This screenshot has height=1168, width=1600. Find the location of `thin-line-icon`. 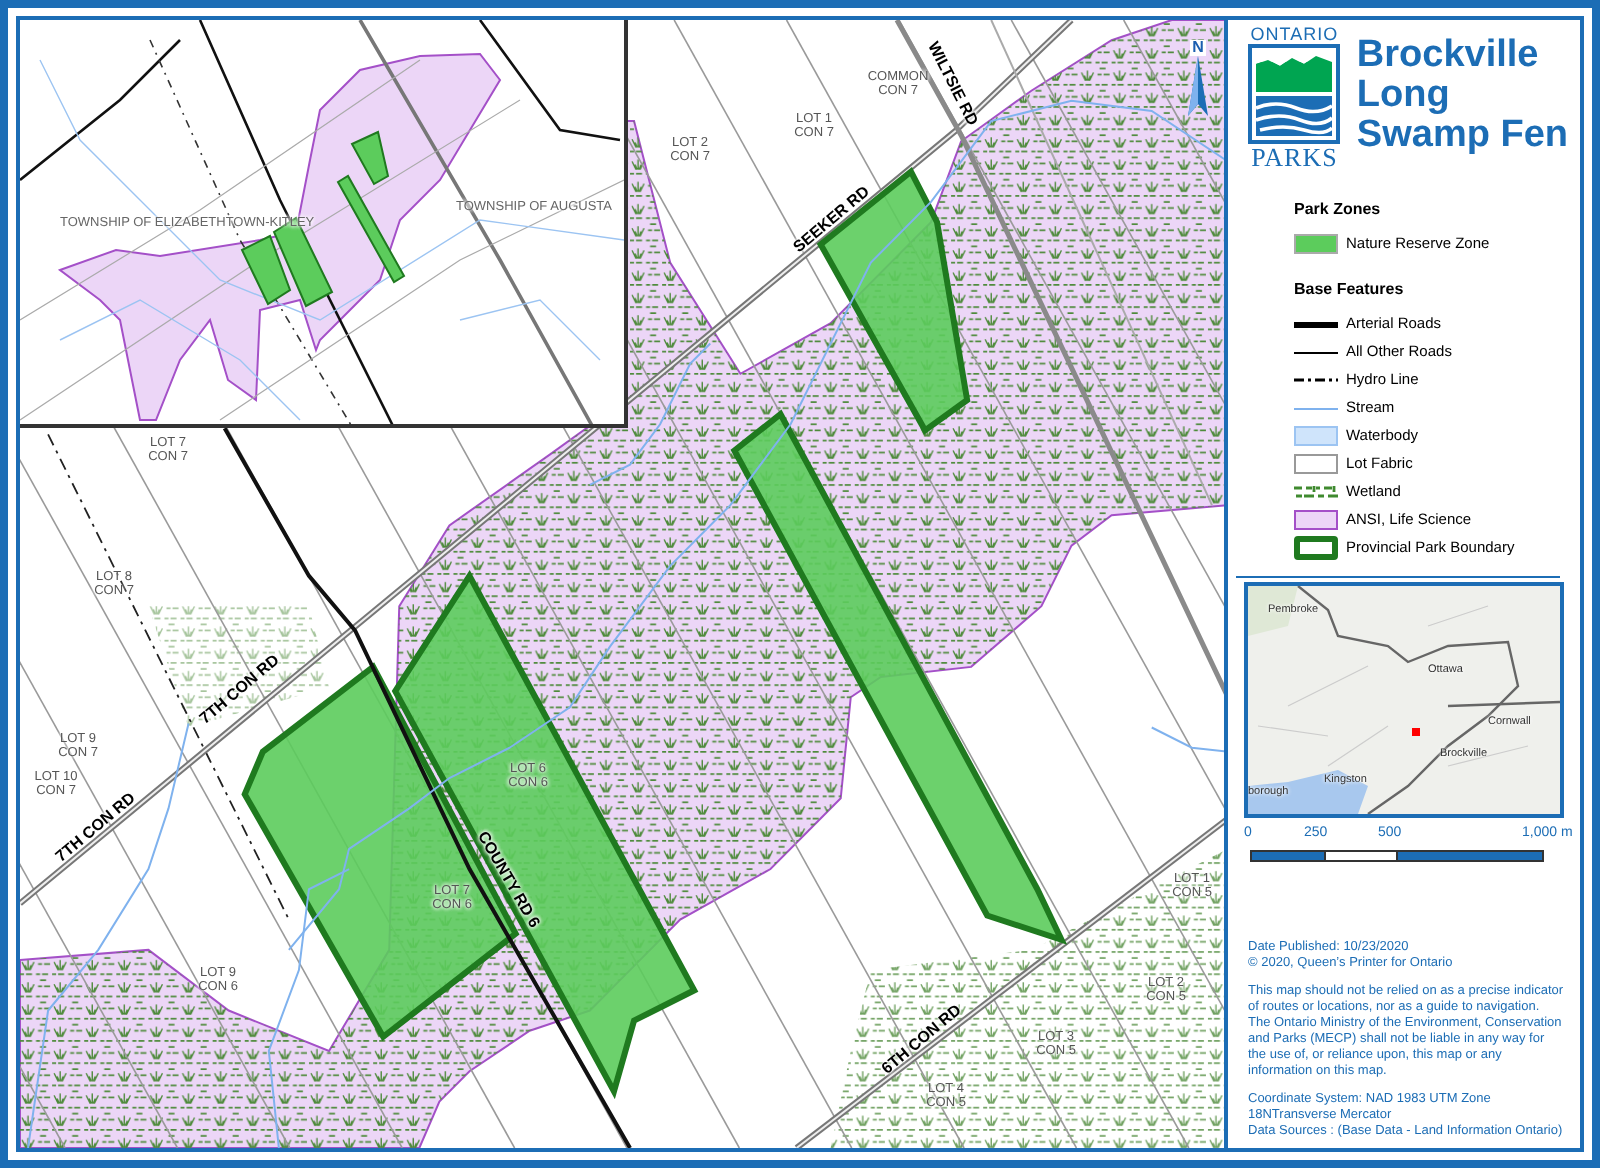

thin-line-icon is located at coordinates (1316, 352).